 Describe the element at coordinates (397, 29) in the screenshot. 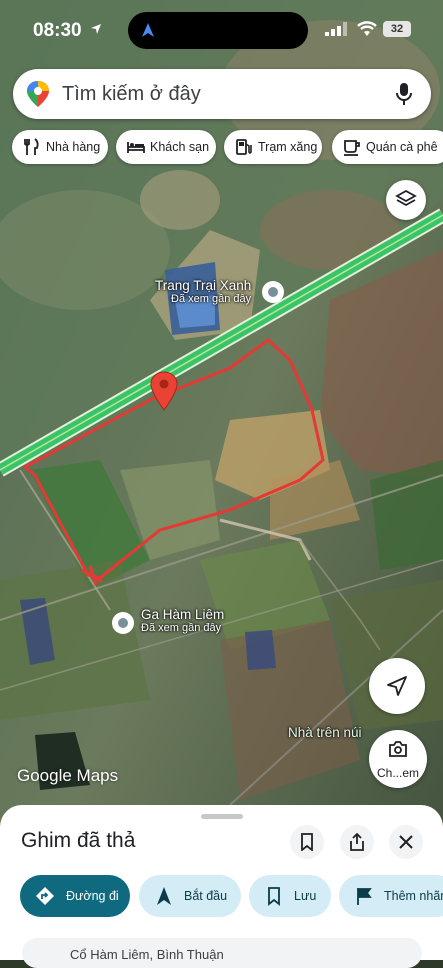

I see `battery-indicator: 32` at that location.